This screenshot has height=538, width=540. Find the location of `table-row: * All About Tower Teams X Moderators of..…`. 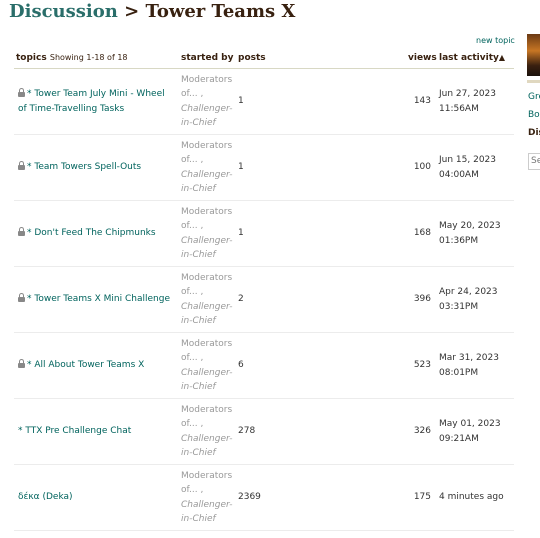

table-row: * All About Tower Teams X Moderators of..… is located at coordinates (264, 365).